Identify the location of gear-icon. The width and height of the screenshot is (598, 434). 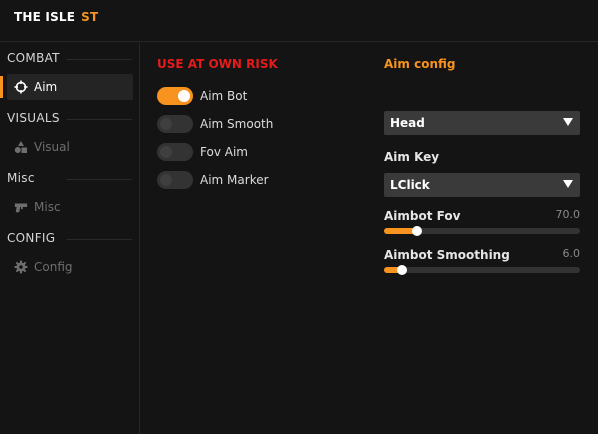
(21, 267).